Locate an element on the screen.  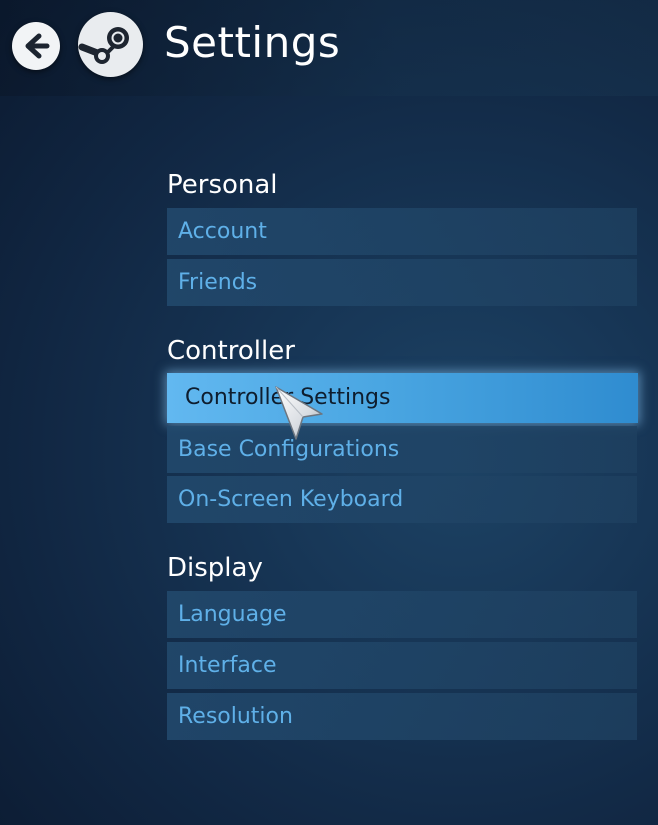
back-button is located at coordinates (36, 46).